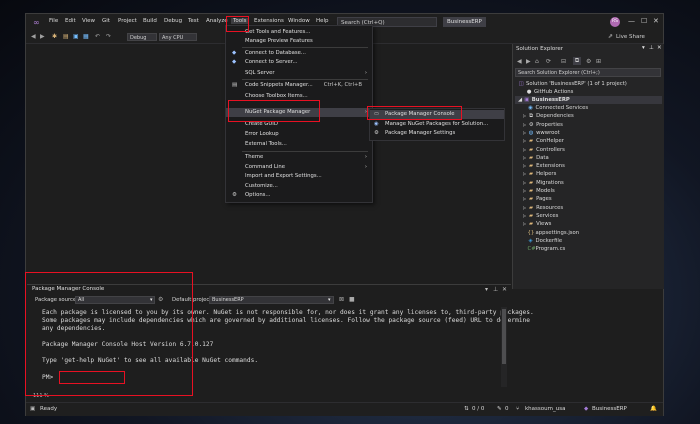  What do you see at coordinates (150, 21) in the screenshot?
I see `menu-build: Build` at bounding box center [150, 21].